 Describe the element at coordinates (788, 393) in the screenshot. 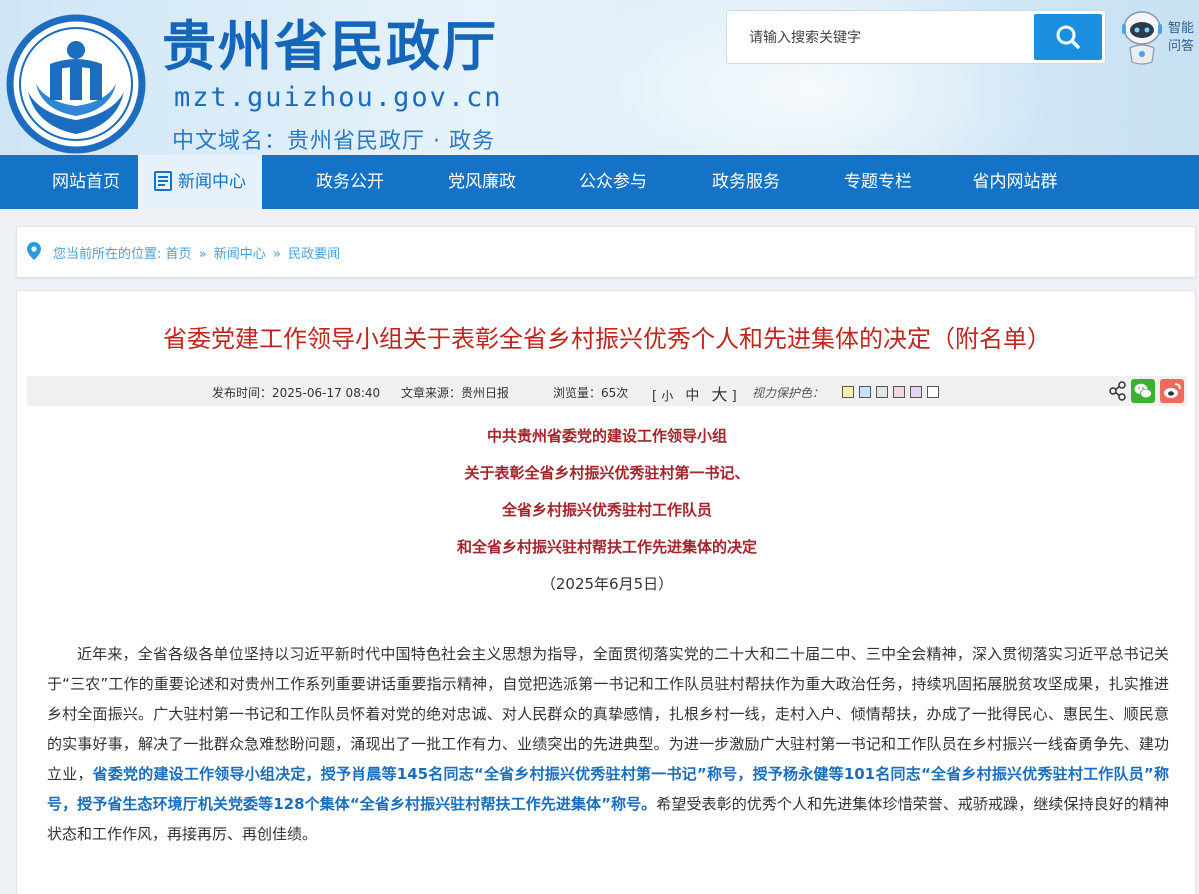

I see `vision-protect-label: 视力保护色：` at that location.